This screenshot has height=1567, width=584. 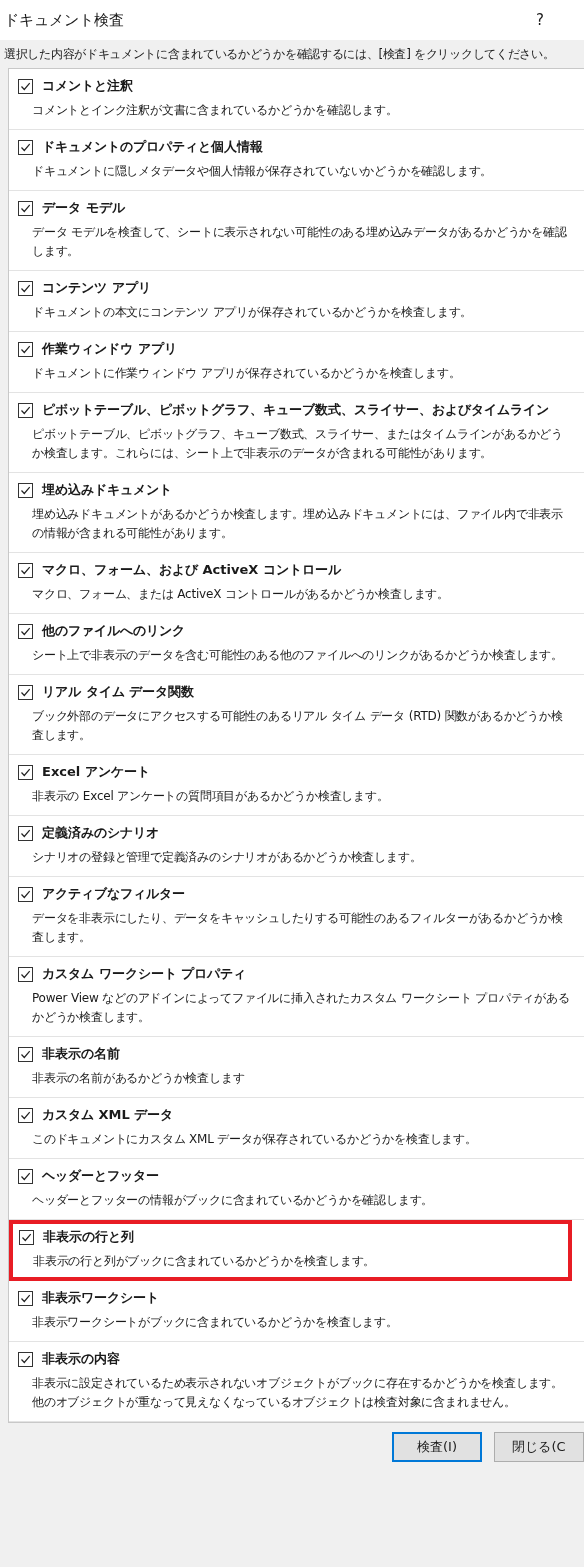 I want to click on item-description: シート上で非表示のデータを含む可能性のある他のファイルへのリンクがあるかどうか検査します。, so click(x=298, y=655).